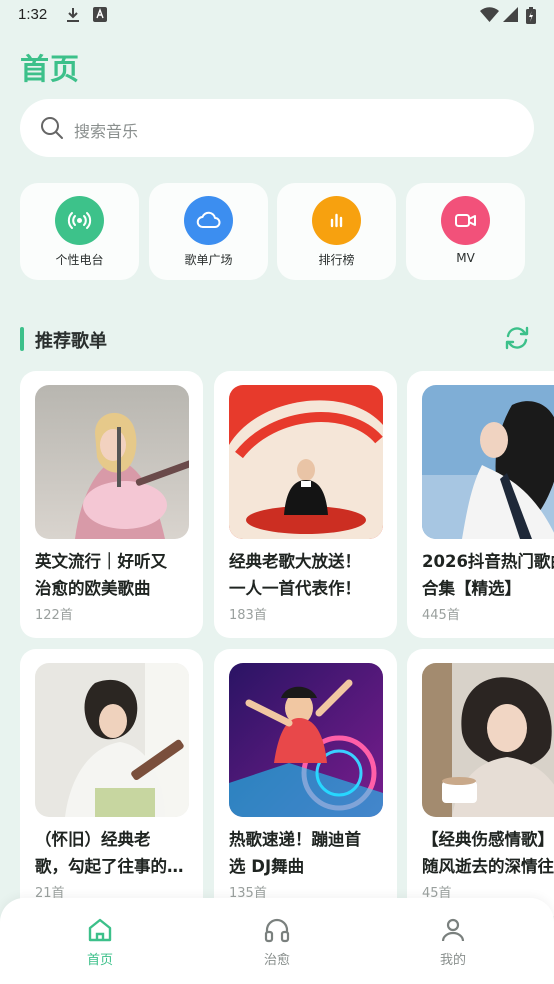 The width and height of the screenshot is (554, 984). Describe the element at coordinates (79, 260) in the screenshot. I see `category-label: 个性电台` at that location.